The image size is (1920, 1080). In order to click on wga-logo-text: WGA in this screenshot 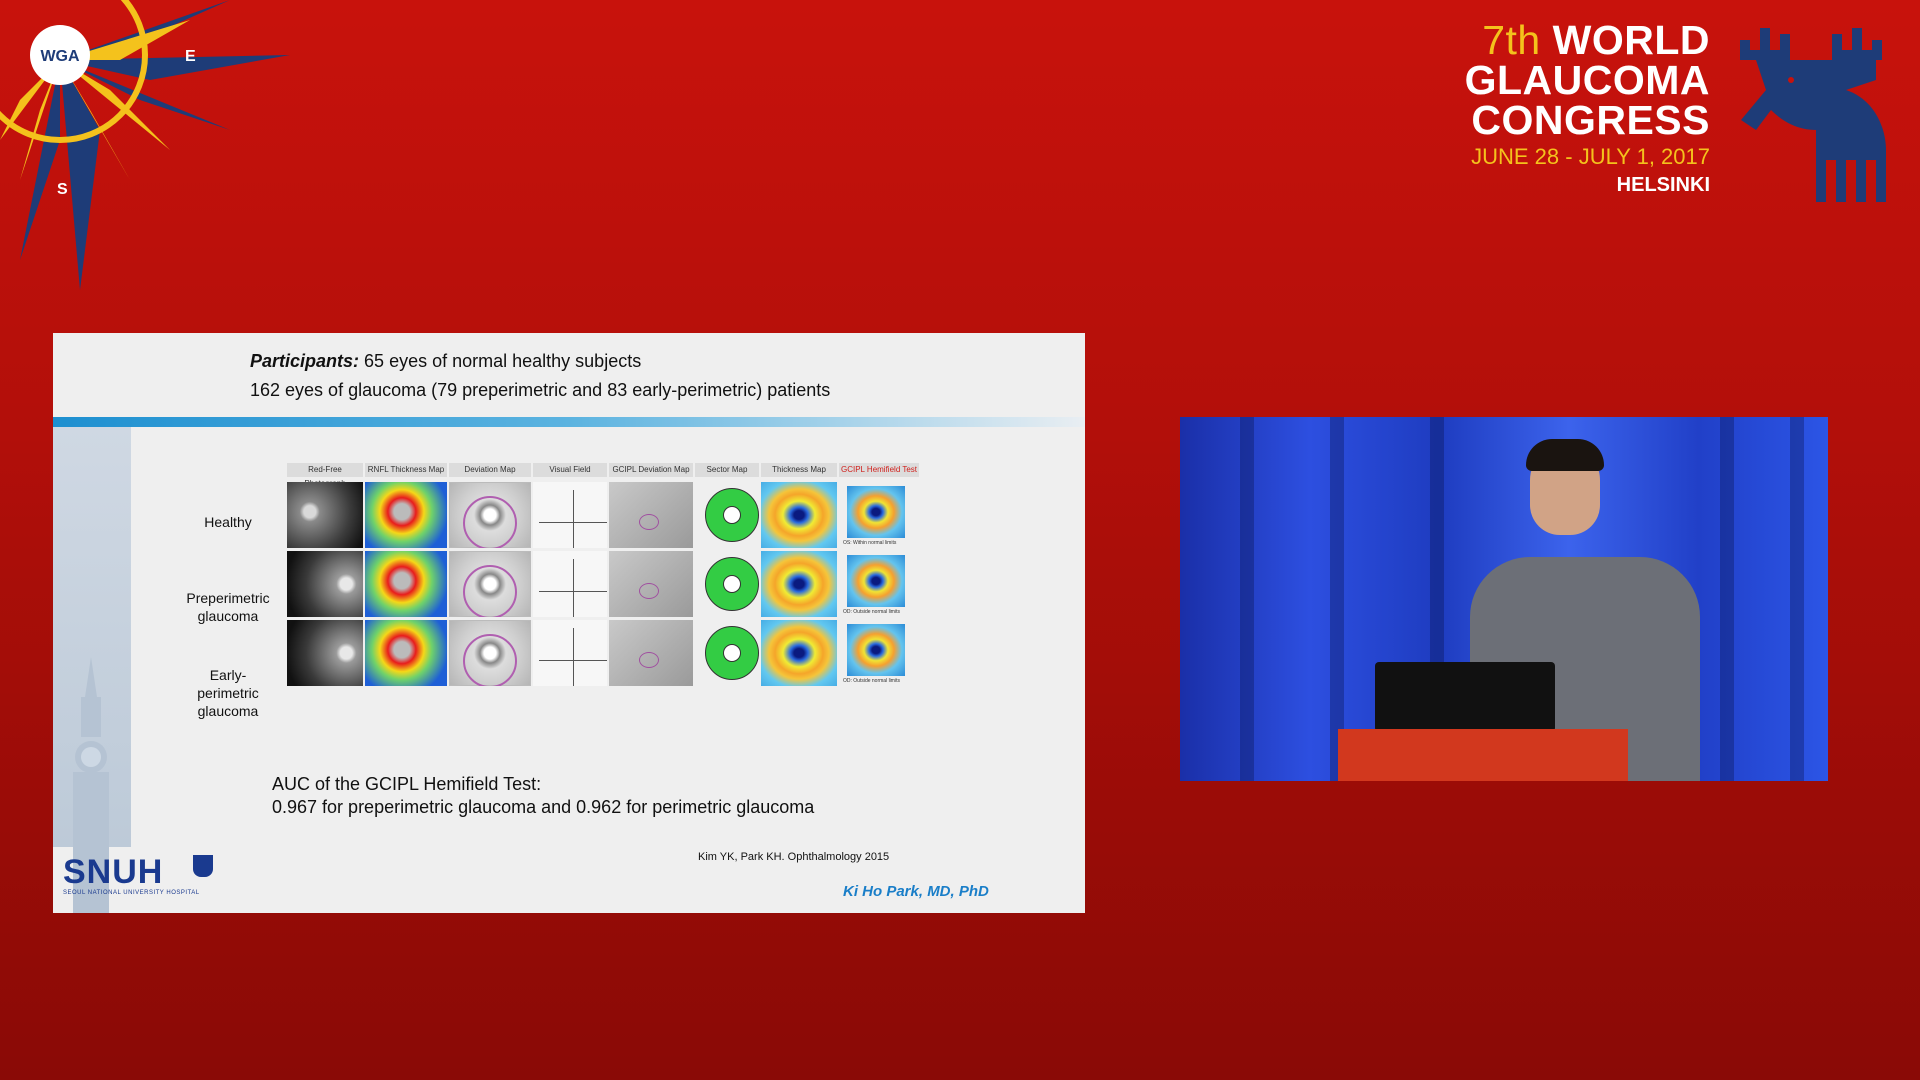, I will do `click(60, 56)`.